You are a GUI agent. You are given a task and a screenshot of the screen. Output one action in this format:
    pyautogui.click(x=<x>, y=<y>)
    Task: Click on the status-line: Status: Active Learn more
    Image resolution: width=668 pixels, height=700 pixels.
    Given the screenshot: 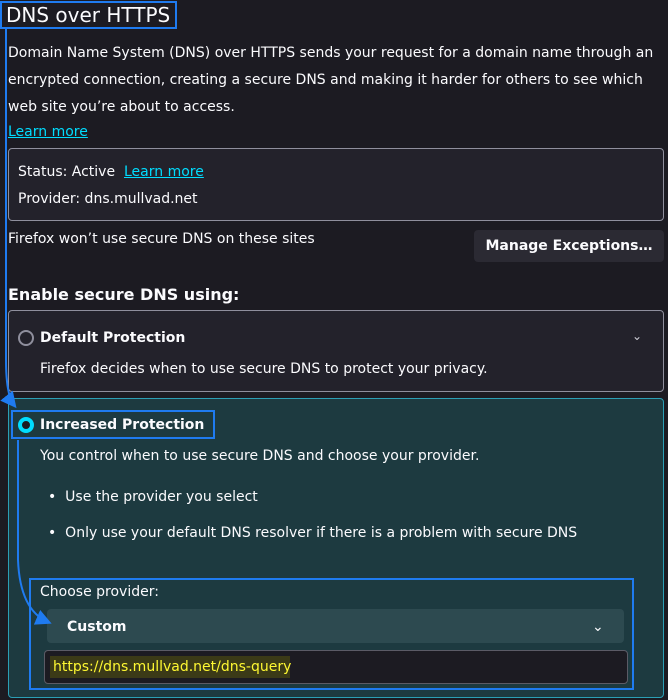 What is the action you would take?
    pyautogui.click(x=111, y=172)
    